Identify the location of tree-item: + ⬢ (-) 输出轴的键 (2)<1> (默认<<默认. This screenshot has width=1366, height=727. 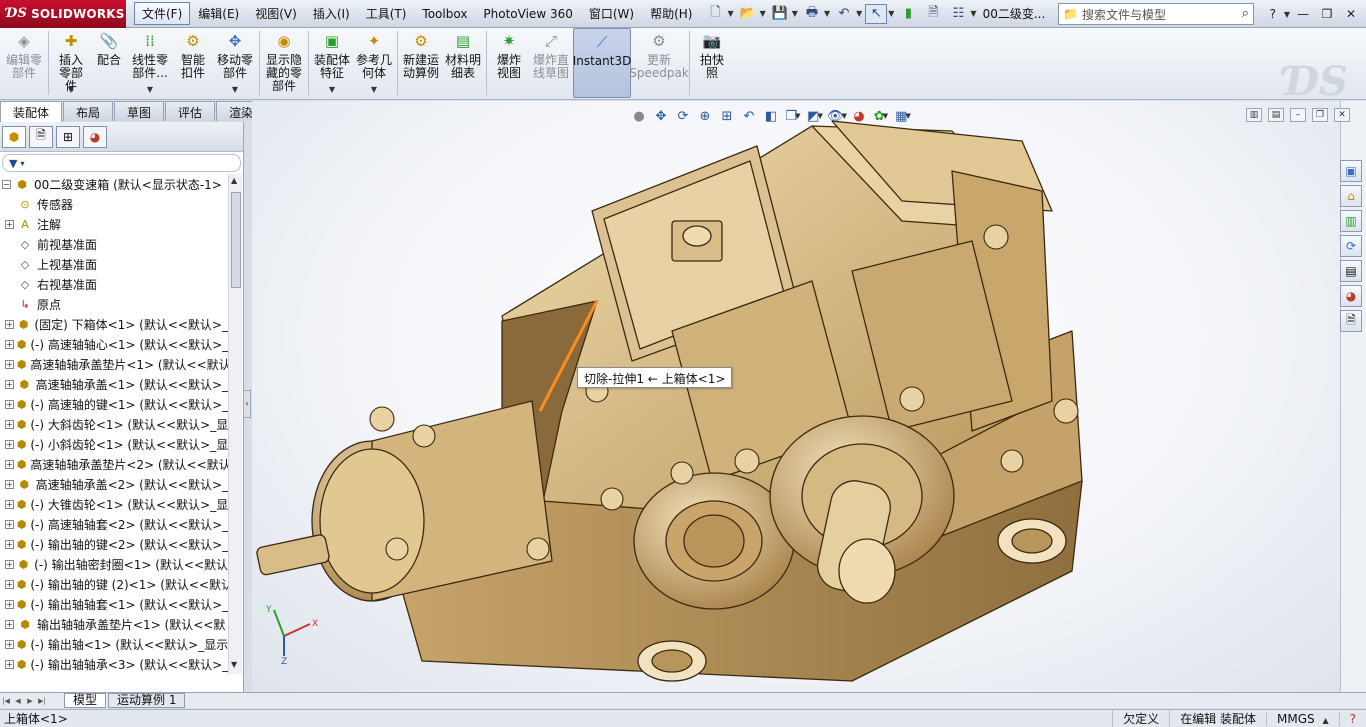
(114, 584).